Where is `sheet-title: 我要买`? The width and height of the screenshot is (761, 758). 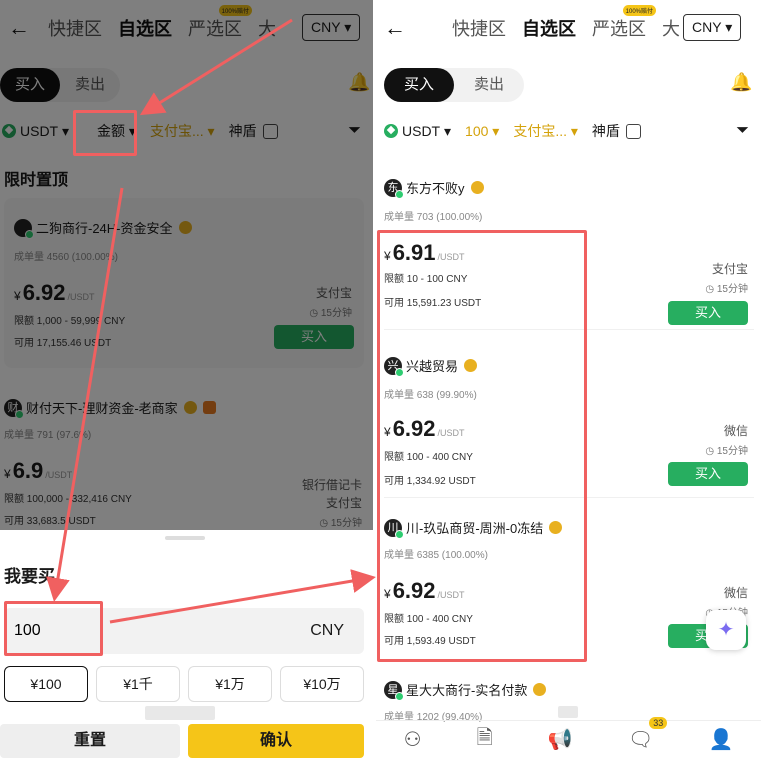 sheet-title: 我要买 is located at coordinates (29, 576).